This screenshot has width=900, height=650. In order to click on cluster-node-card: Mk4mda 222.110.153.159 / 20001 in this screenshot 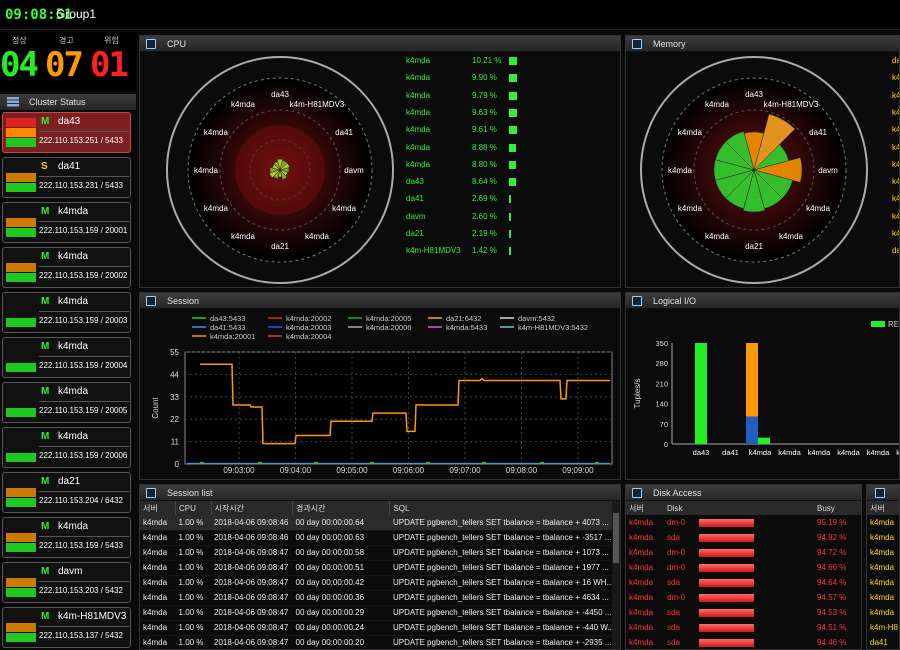, I will do `click(66, 222)`.